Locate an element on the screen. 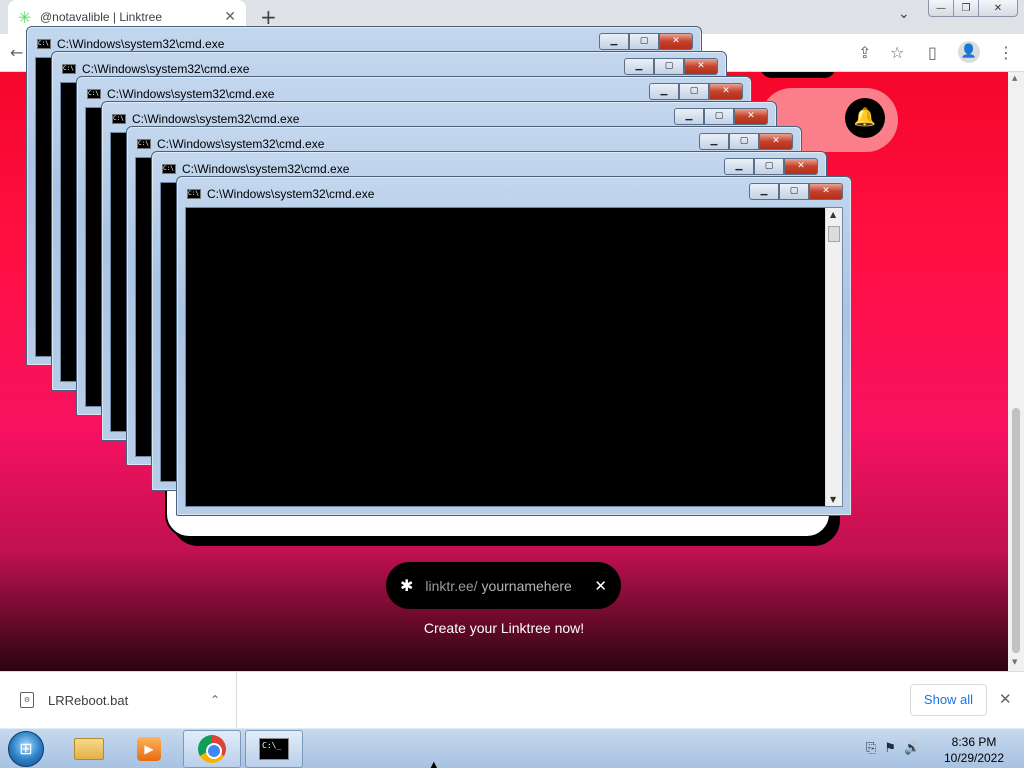  bell-icon: 🔔 is located at coordinates (865, 118).